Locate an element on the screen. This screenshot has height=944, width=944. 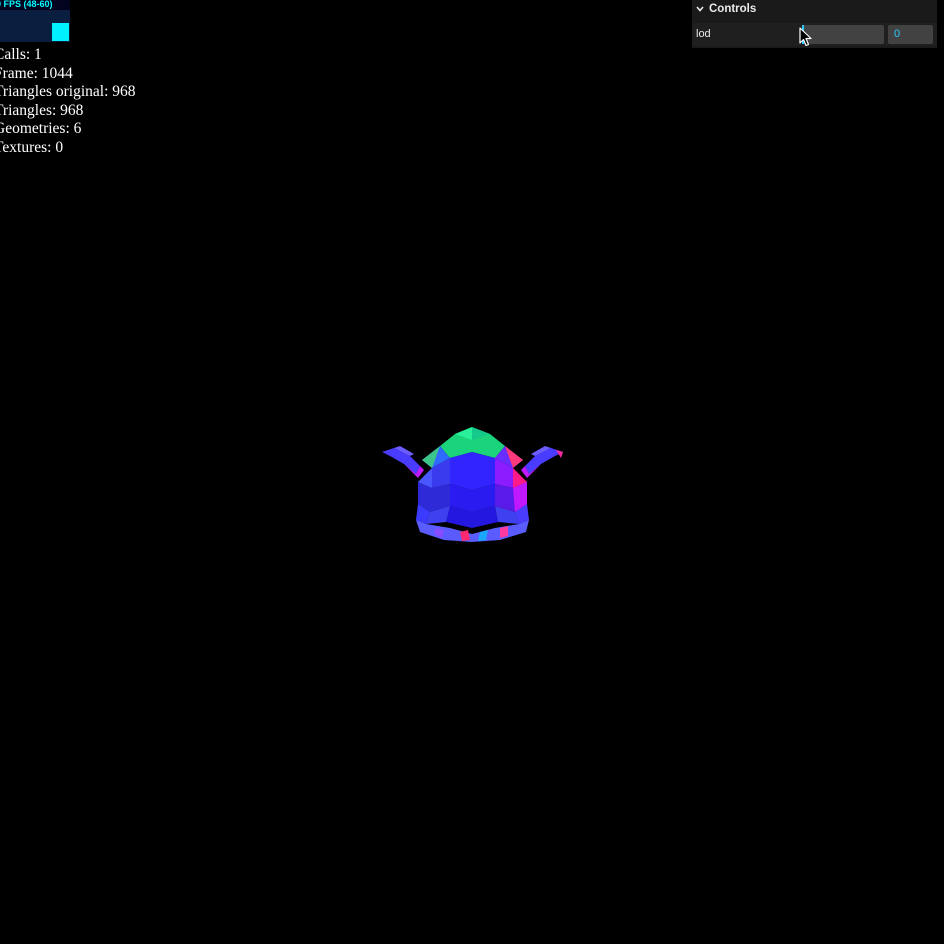
controls-header: Controls is located at coordinates (814, 8).